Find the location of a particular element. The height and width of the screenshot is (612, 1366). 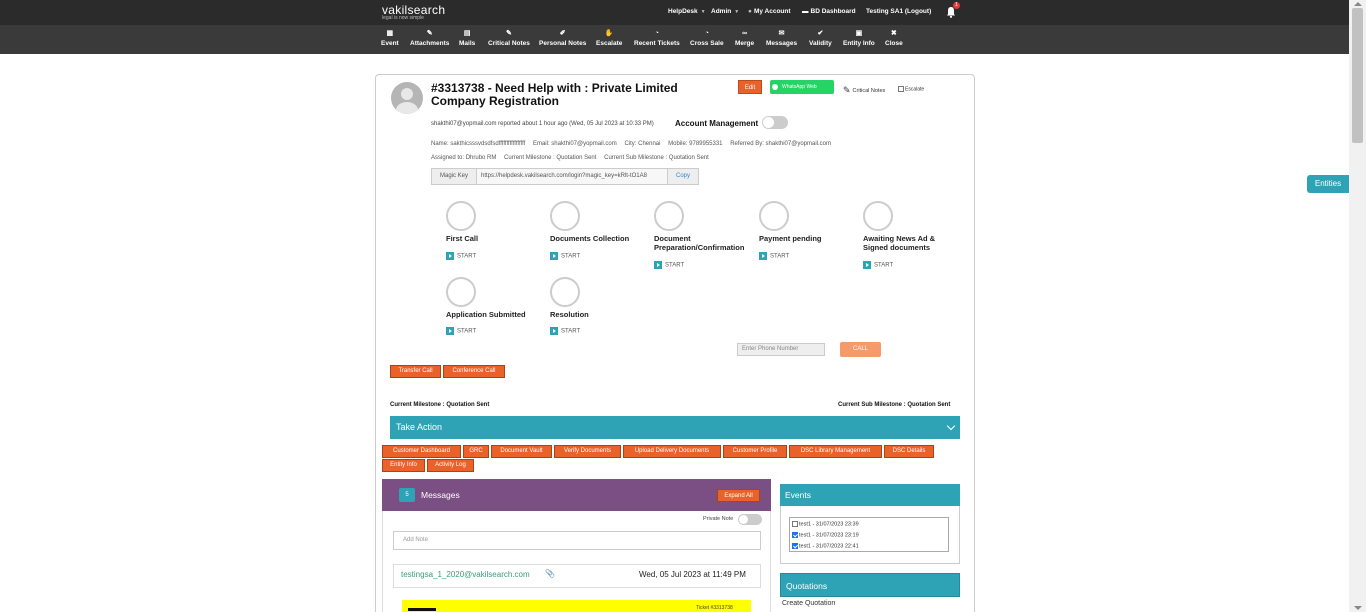

nav-helpdesk: HelpDesk ▼ is located at coordinates (687, 11).